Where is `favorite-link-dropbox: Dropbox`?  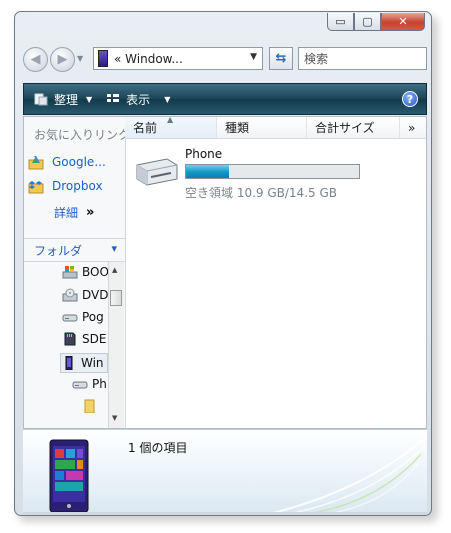 favorite-link-dropbox: Dropbox is located at coordinates (65, 186).